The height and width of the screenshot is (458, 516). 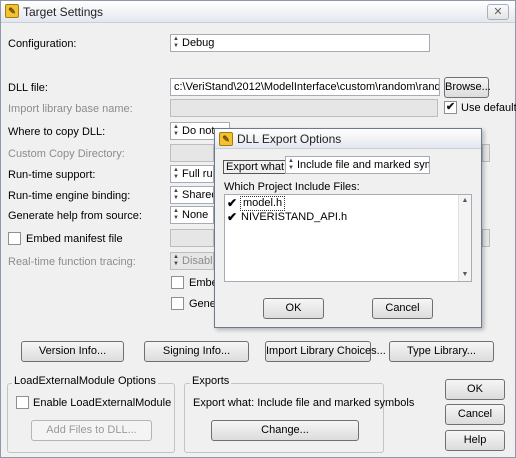 What do you see at coordinates (192, 195) in the screenshot?
I see `runtime-binding-select: ▲ ▼ Shared` at bounding box center [192, 195].